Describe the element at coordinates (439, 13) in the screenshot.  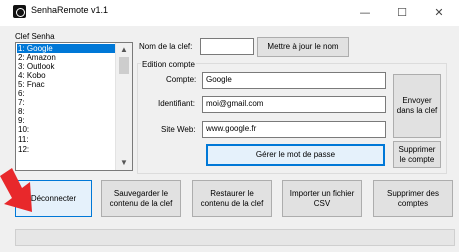
I see `close-button: ✕` at that location.